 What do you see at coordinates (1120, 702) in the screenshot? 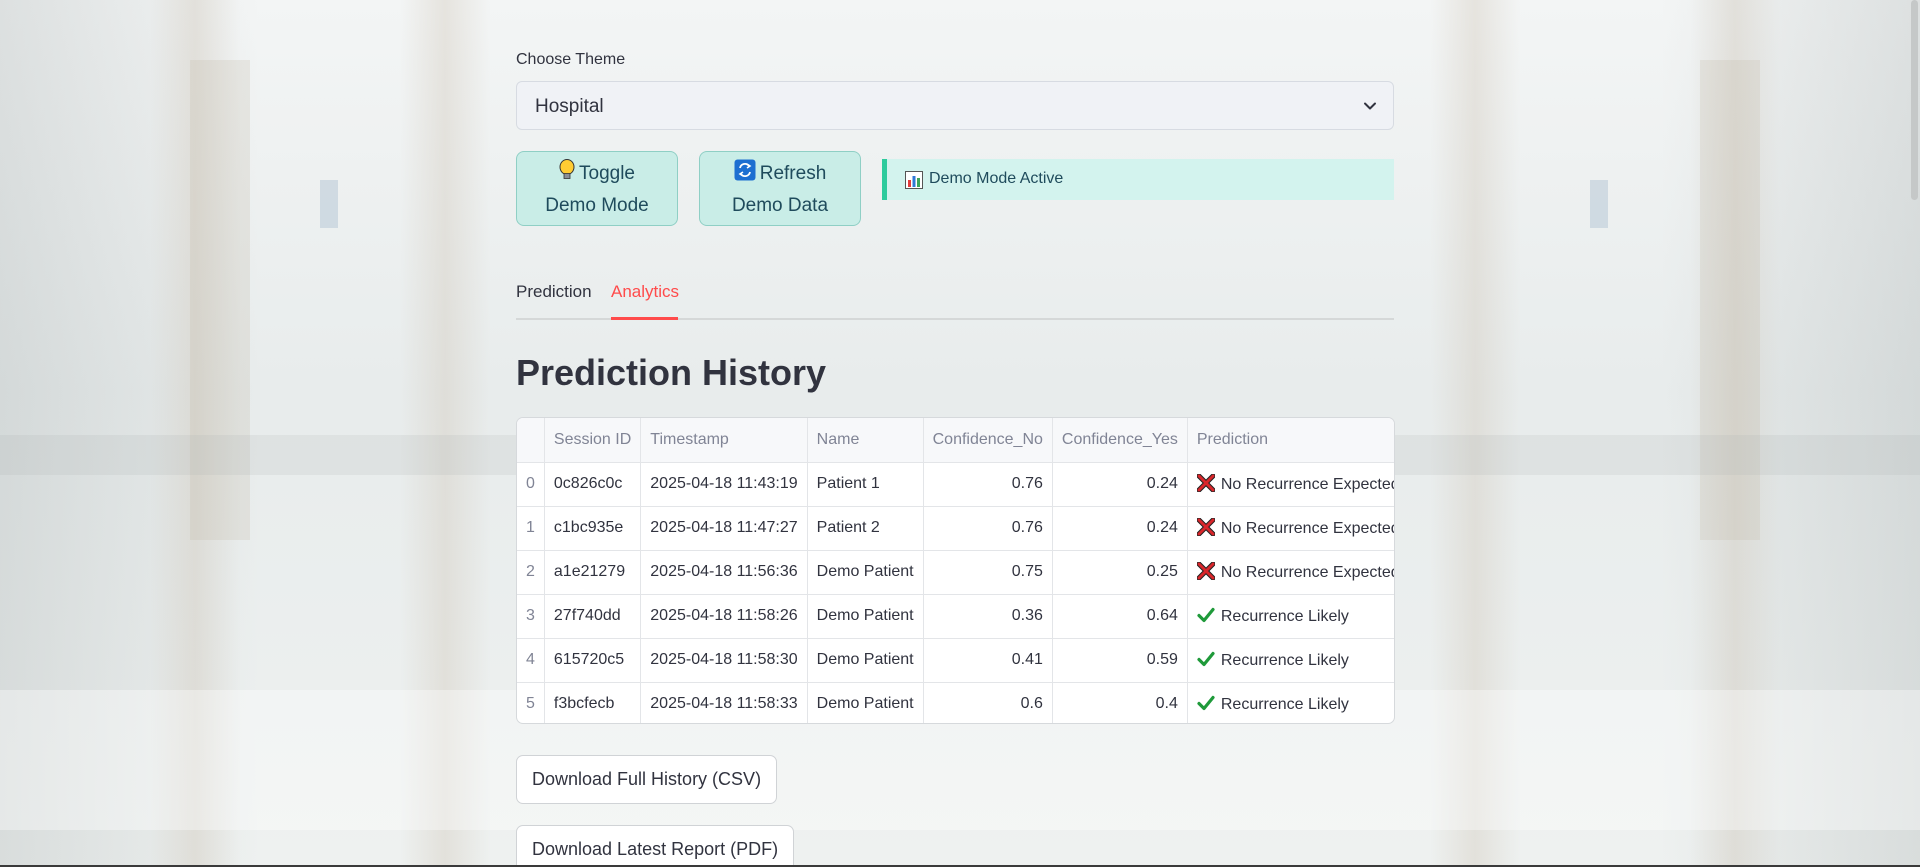
I see `cell-confidence-yes: 0.4` at bounding box center [1120, 702].